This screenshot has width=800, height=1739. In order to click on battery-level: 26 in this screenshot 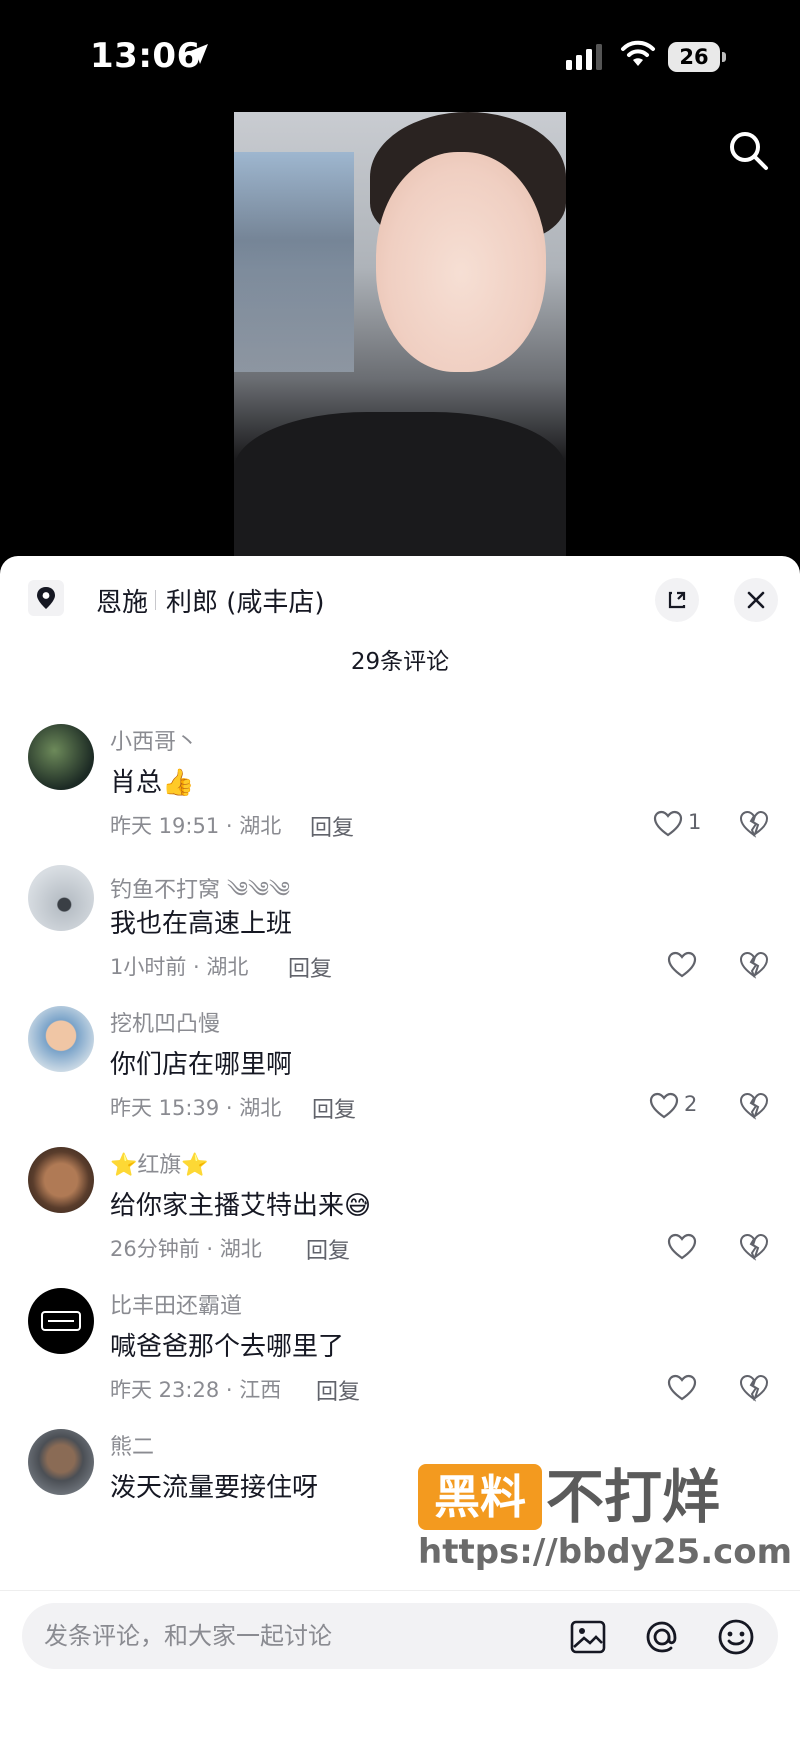, I will do `click(694, 57)`.